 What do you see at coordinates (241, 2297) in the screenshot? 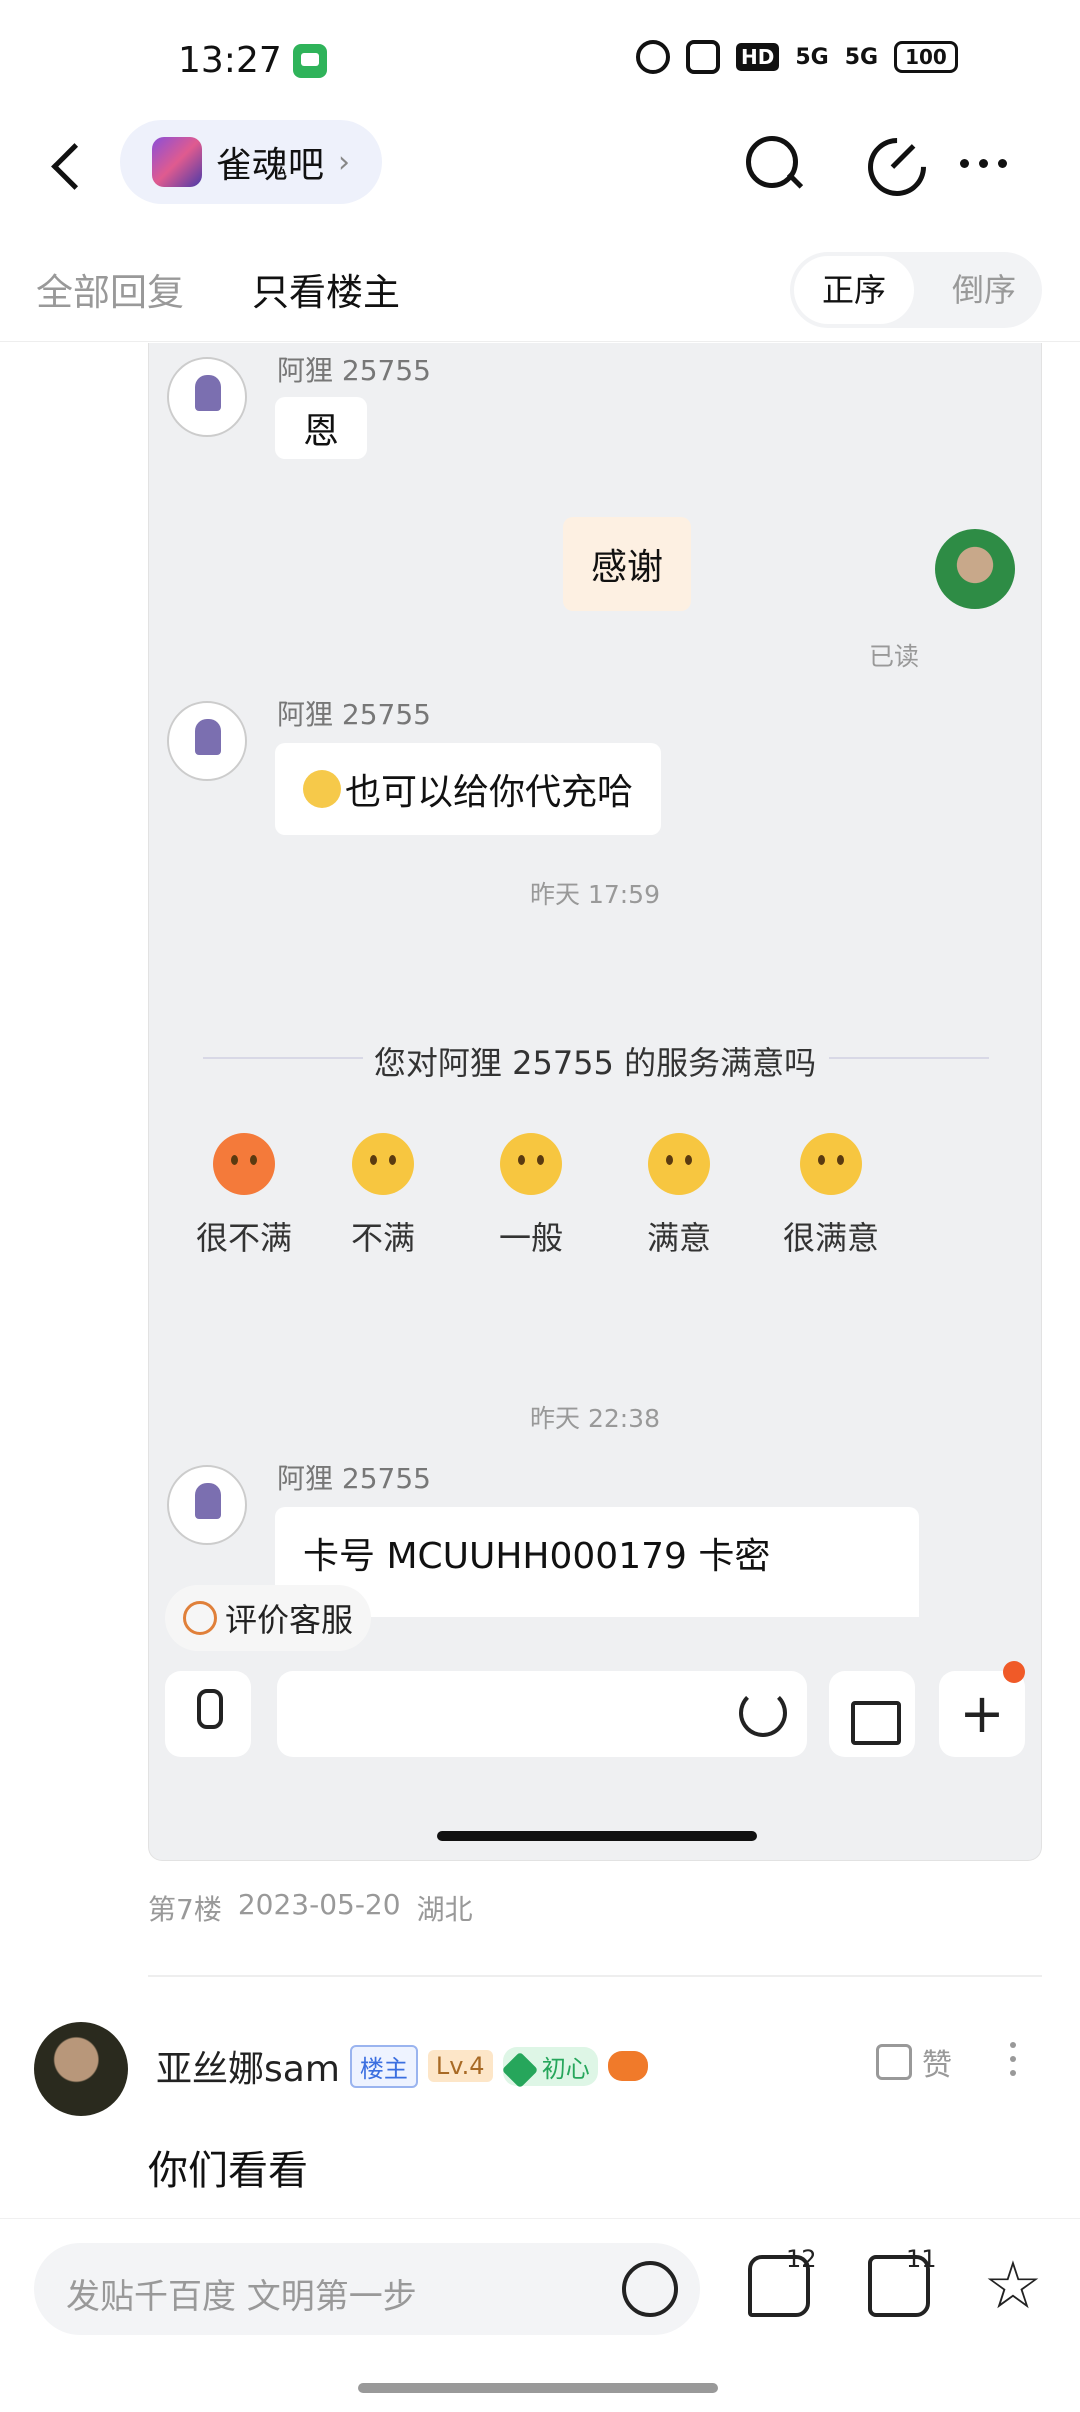
I see `compose-placeholder: 发贴千百度 文明第一步` at bounding box center [241, 2297].